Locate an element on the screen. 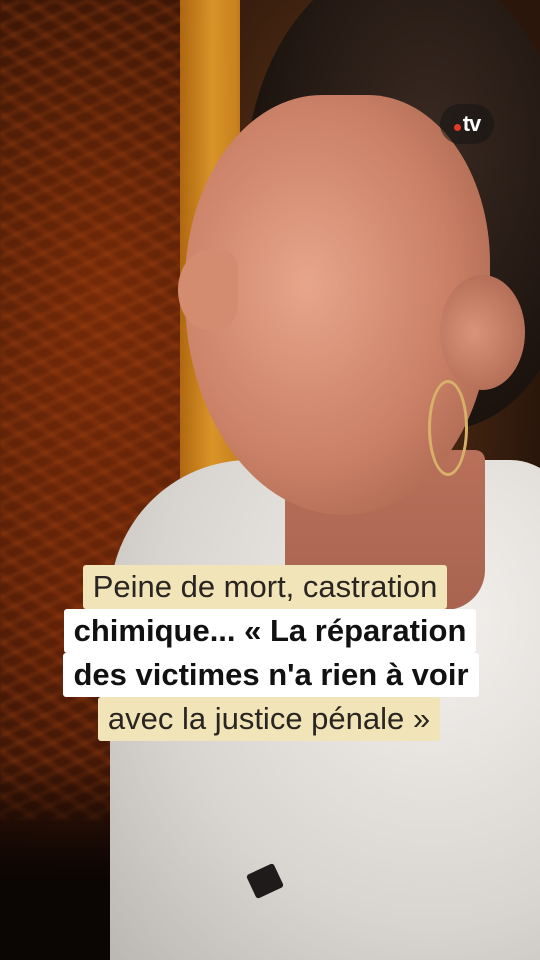  earring is located at coordinates (448, 428).